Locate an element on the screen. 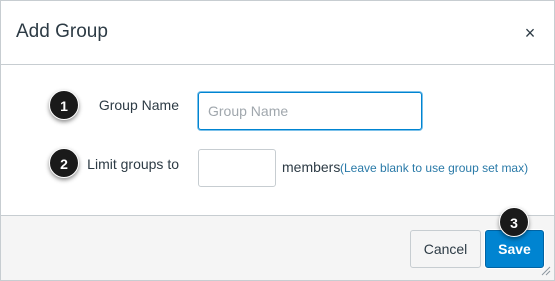 The height and width of the screenshot is (281, 555). step-badge-1: 1 is located at coordinates (64, 105).